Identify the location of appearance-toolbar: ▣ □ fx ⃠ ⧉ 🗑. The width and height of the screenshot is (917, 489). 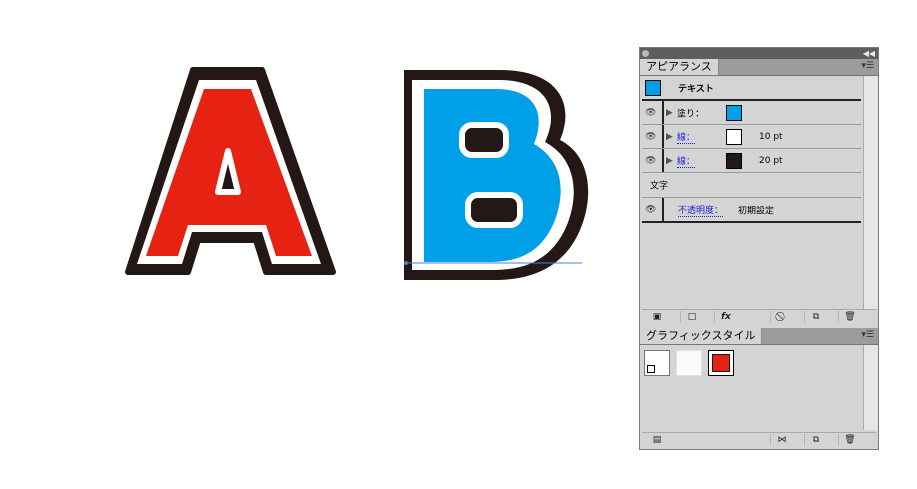
(759, 316).